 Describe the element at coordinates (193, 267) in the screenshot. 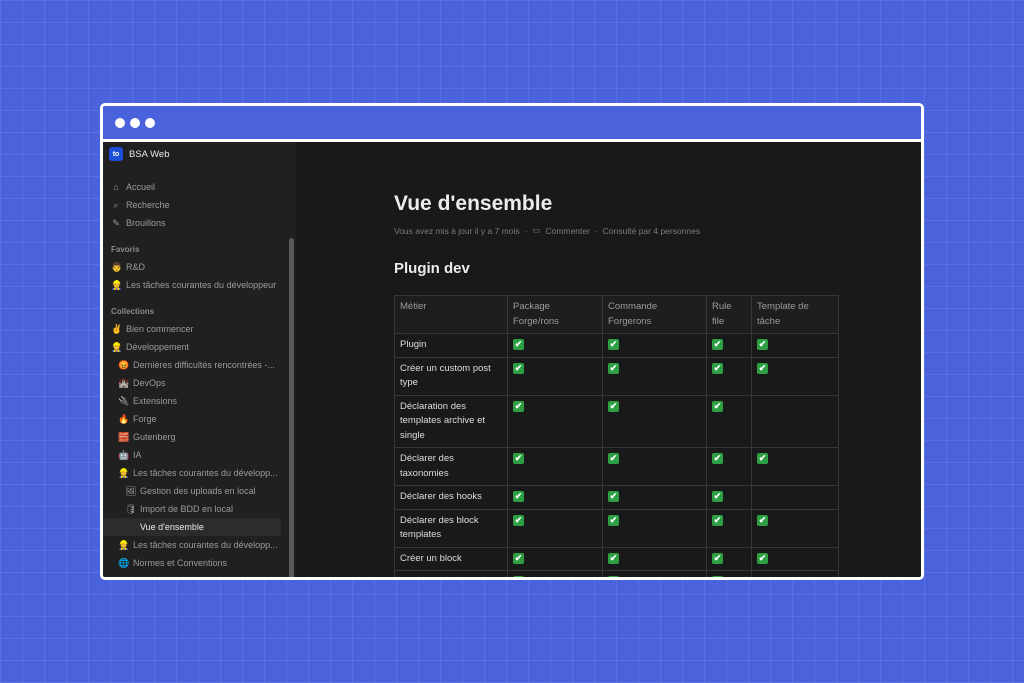

I see `sidebar-item: 👨 R&D` at that location.